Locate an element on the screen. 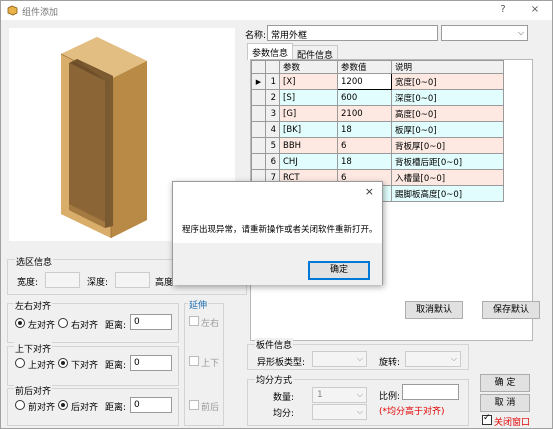 This screenshot has height=429, width=553. ud-align-title: 上下对齐 is located at coordinates (33, 348).